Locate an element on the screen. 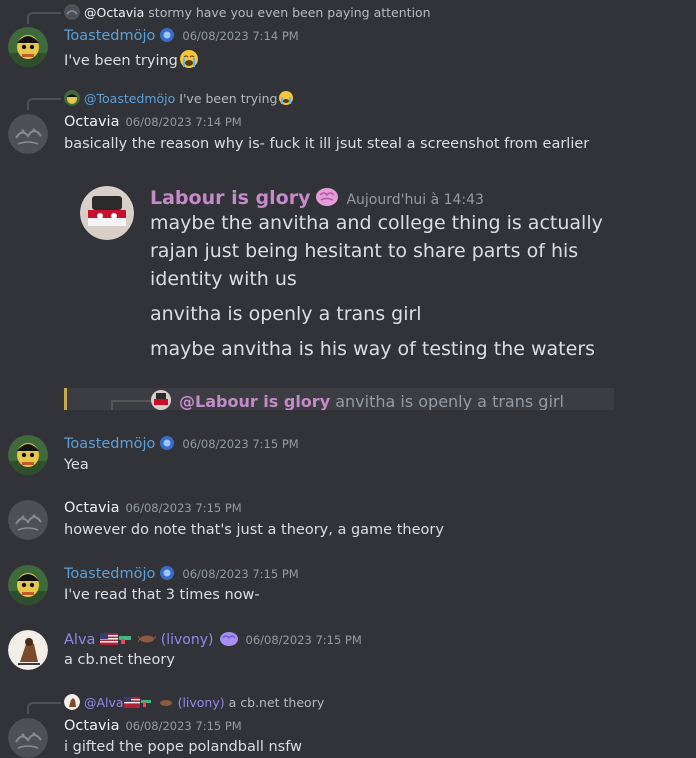 The height and width of the screenshot is (758, 696). screenshot-line: identity with us is located at coordinates (223, 279).